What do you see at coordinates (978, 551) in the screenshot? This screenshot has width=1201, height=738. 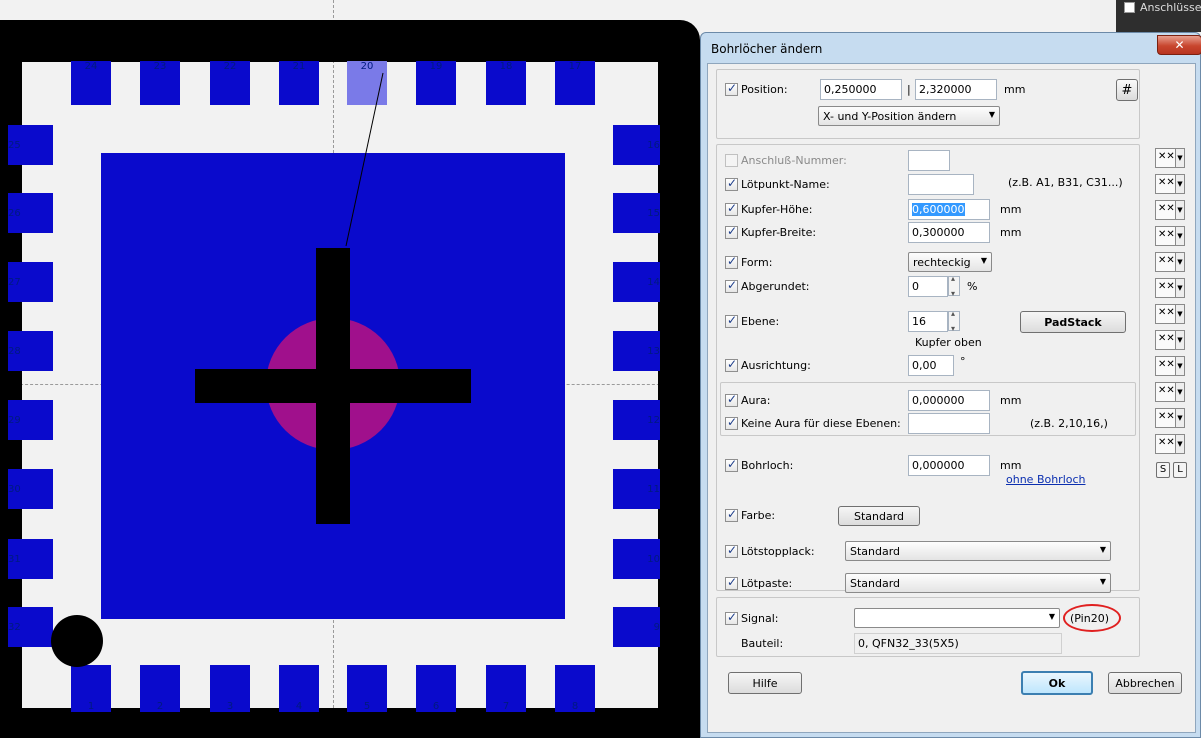 I see `loetstopplack-select: Standard ▼` at bounding box center [978, 551].